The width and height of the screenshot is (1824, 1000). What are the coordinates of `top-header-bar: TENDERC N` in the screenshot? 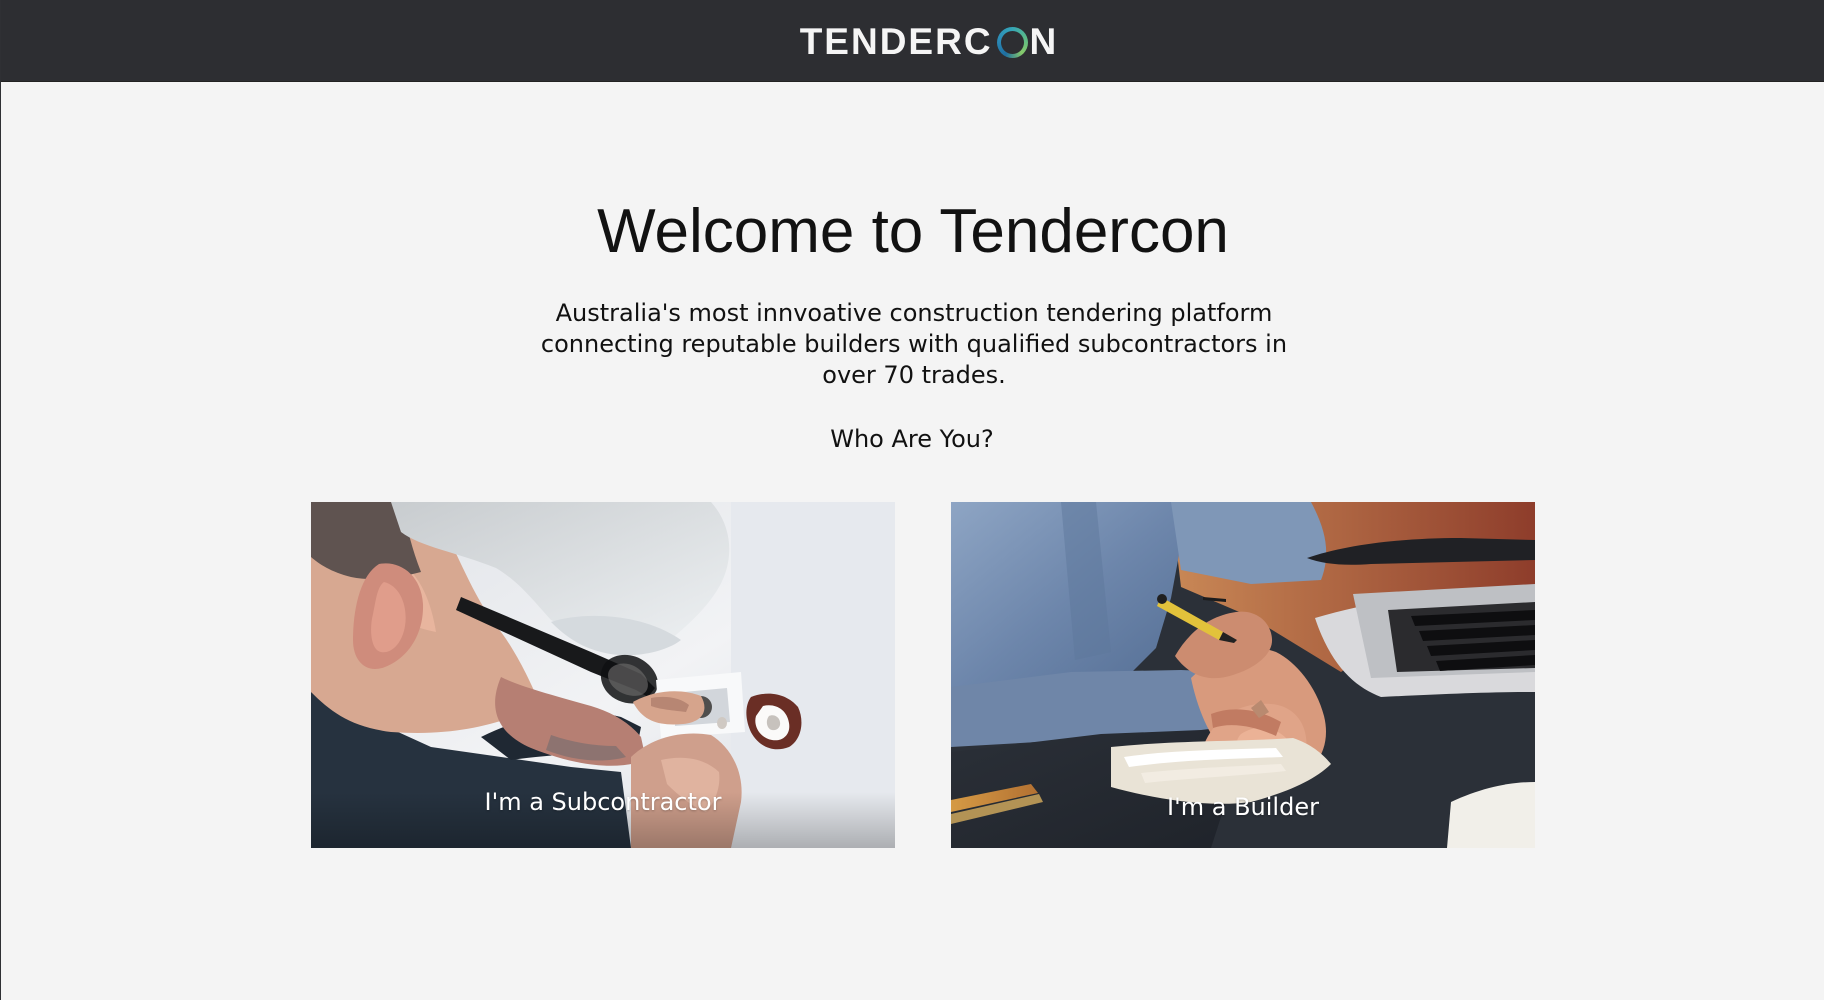 It's located at (912, 41).